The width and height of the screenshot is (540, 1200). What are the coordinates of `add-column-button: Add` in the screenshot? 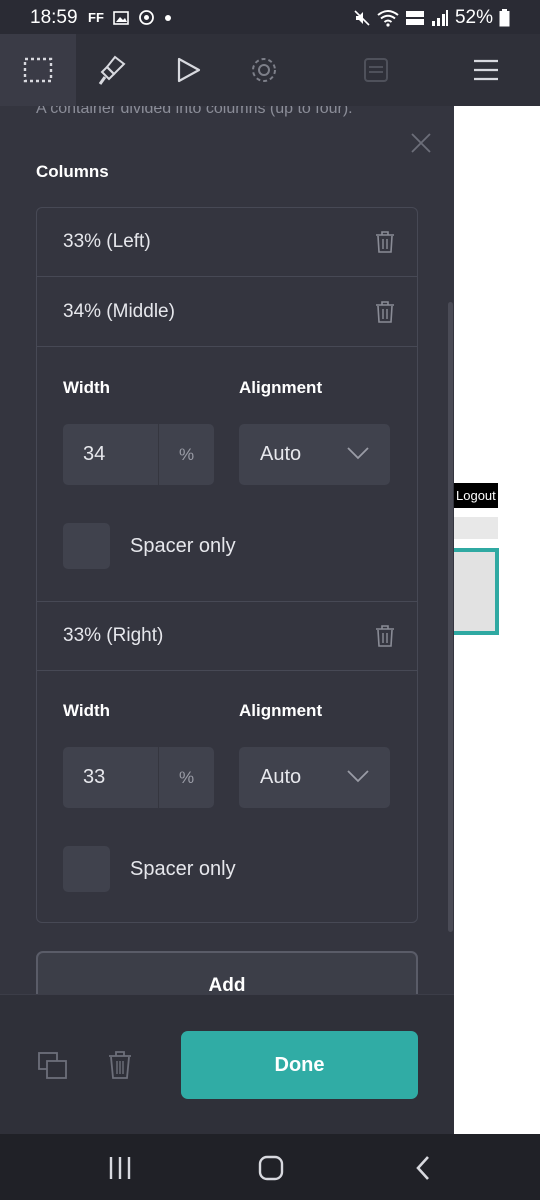 It's located at (227, 972).